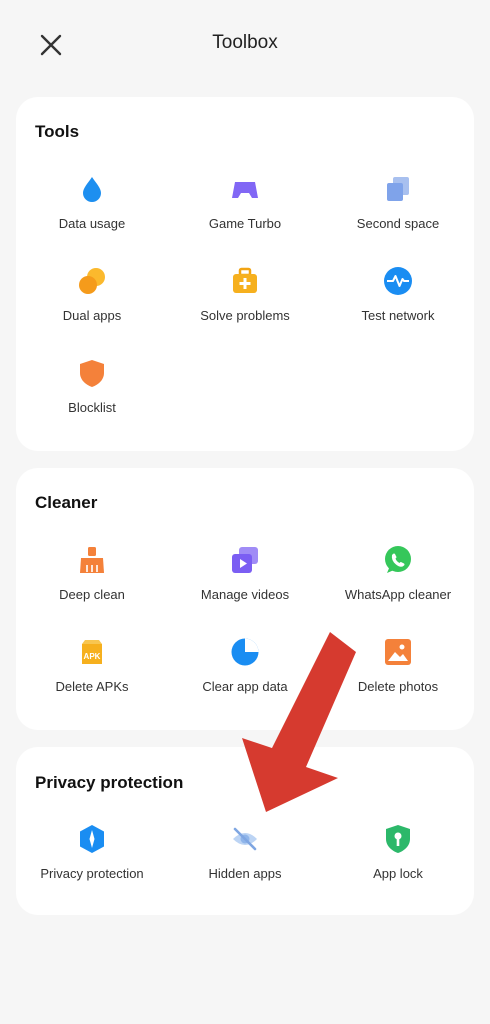  What do you see at coordinates (398, 189) in the screenshot?
I see `second-space-icon` at bounding box center [398, 189].